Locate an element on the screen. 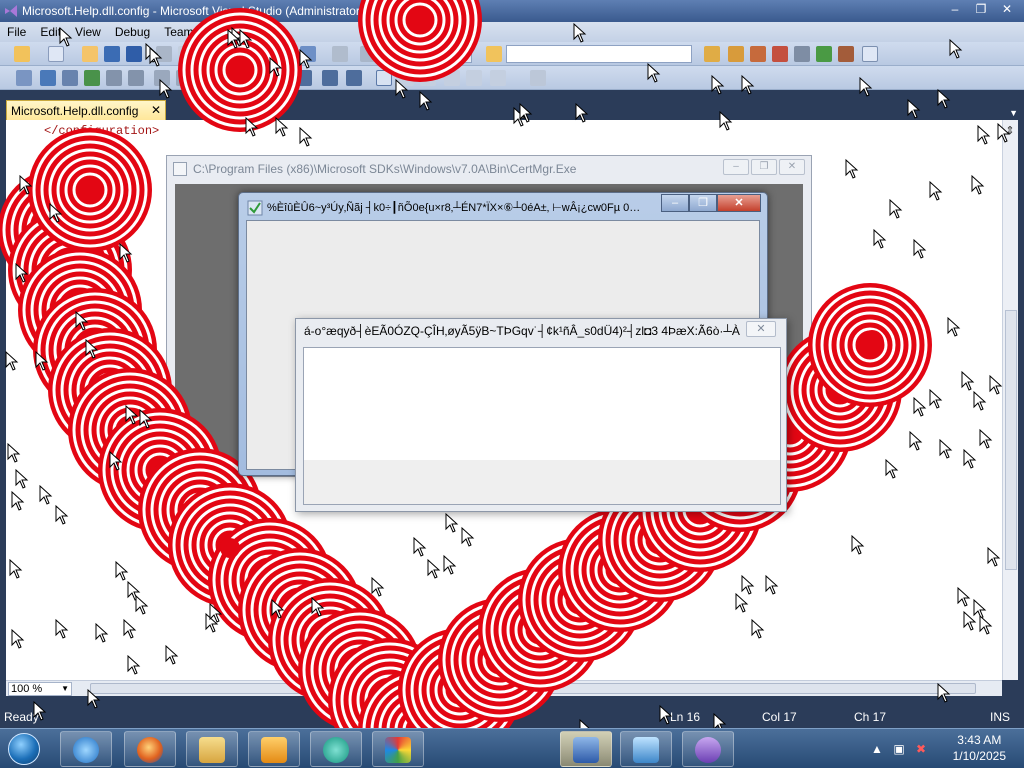 Image resolution: width=1024 pixels, height=768 pixels. vertical-scrollbar is located at coordinates (1010, 400).